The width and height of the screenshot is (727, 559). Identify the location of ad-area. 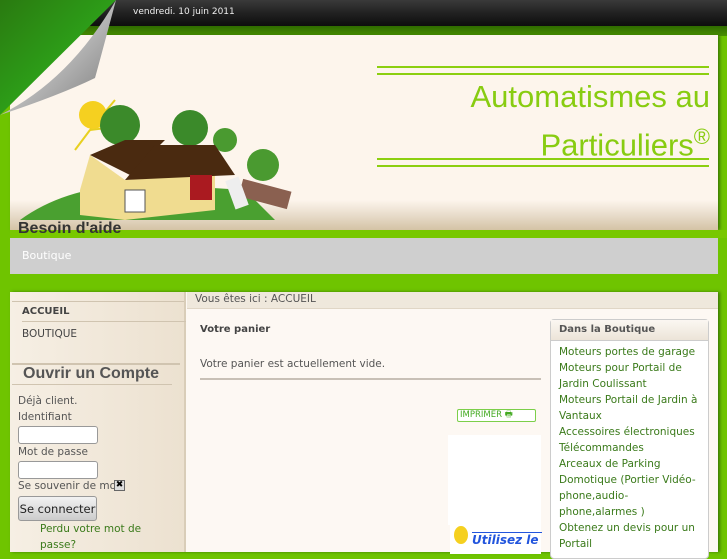
(494, 480).